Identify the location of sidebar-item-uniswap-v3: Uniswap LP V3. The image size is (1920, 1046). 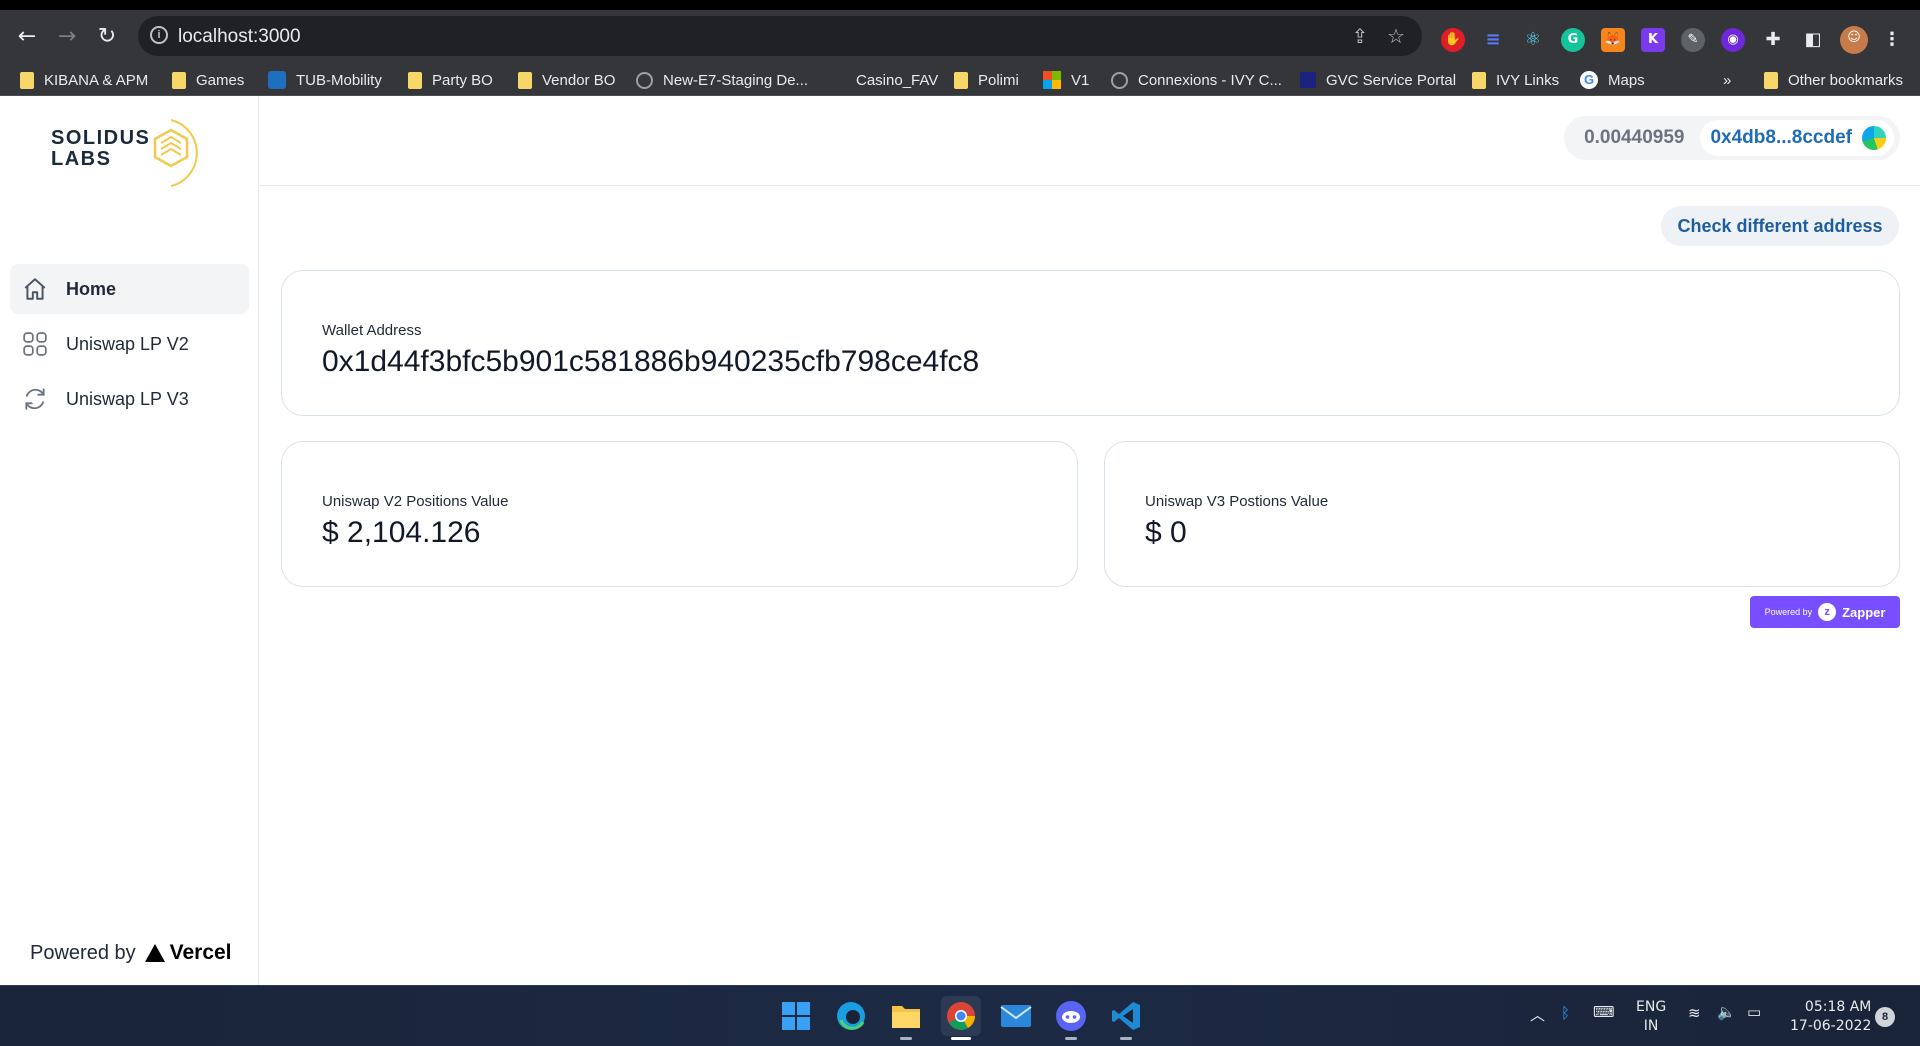
(129, 399).